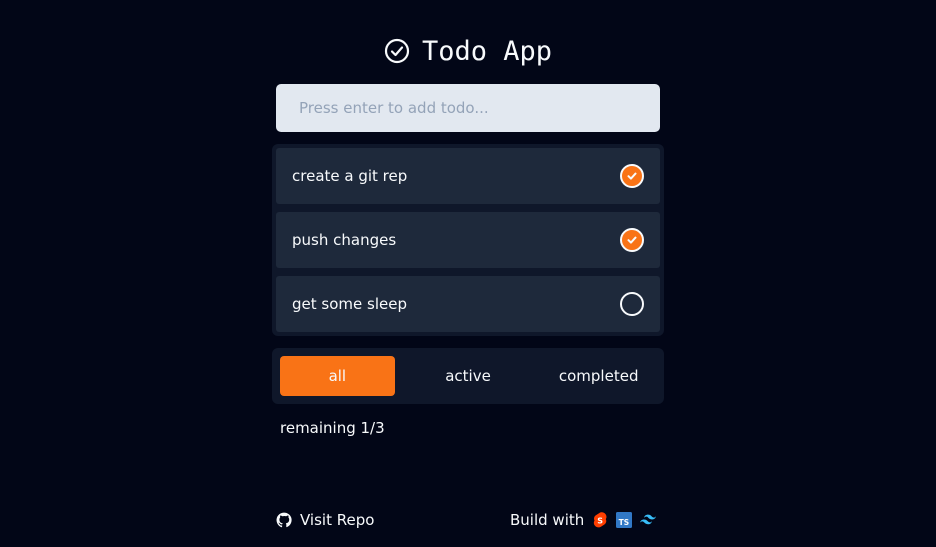 The image size is (936, 547). What do you see at coordinates (350, 176) in the screenshot?
I see `todo-text: create a git rep` at bounding box center [350, 176].